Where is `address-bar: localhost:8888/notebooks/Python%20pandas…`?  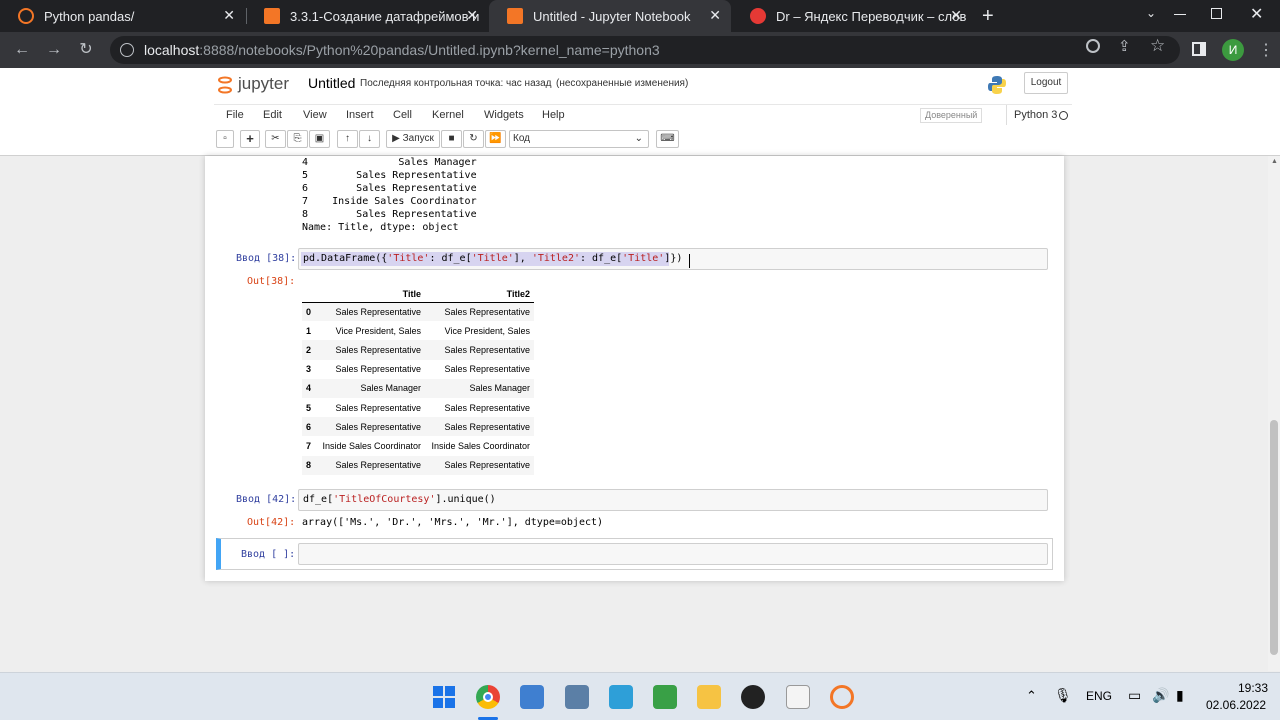
address-bar: localhost:8888/notebooks/Python%20pandas… is located at coordinates (645, 50).